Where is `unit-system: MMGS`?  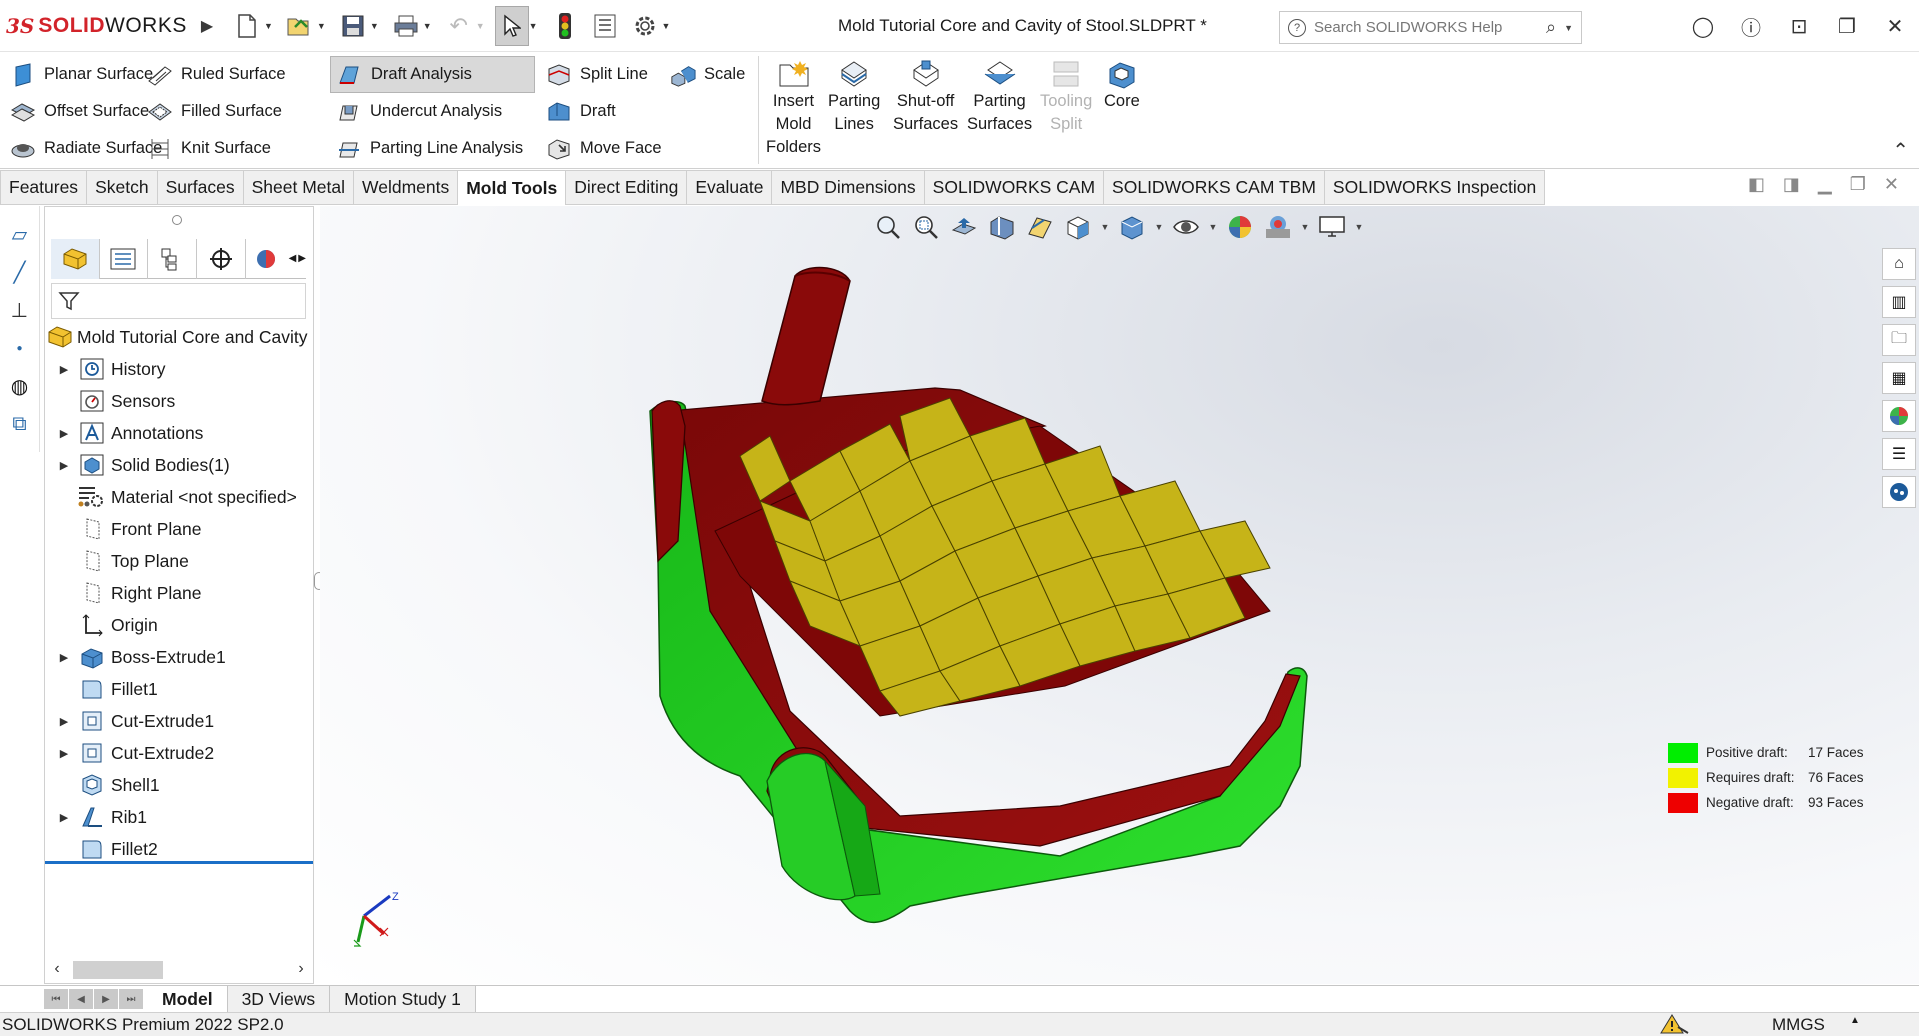 unit-system: MMGS is located at coordinates (1798, 1025).